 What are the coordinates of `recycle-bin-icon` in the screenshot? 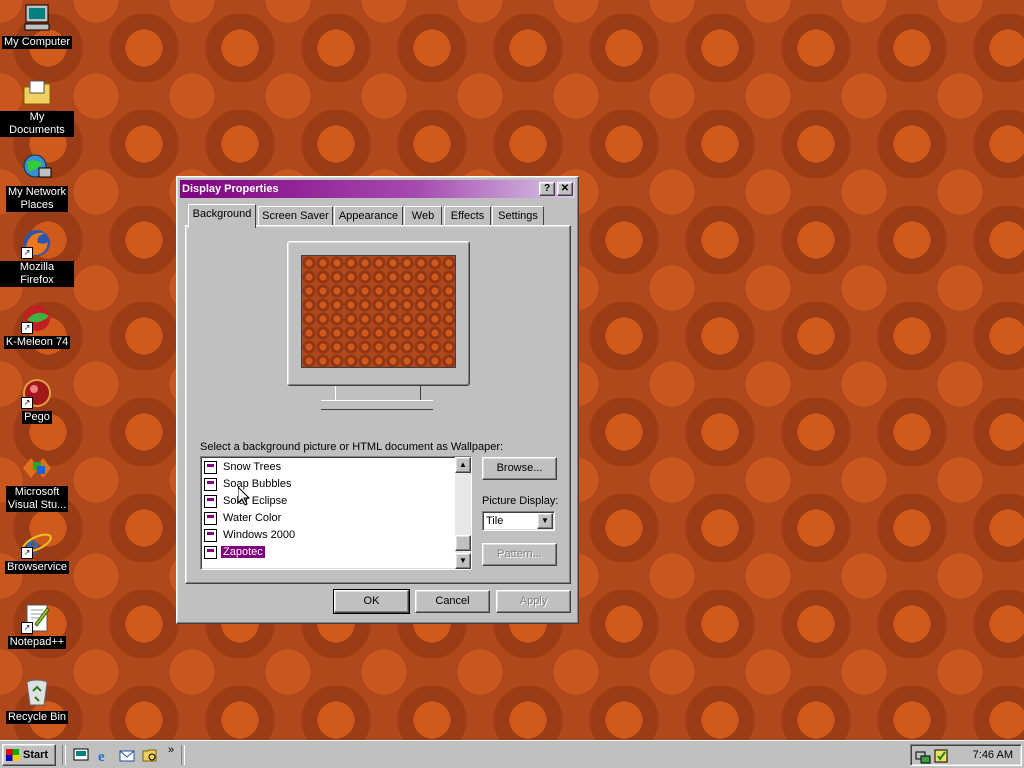 It's located at (37, 693).